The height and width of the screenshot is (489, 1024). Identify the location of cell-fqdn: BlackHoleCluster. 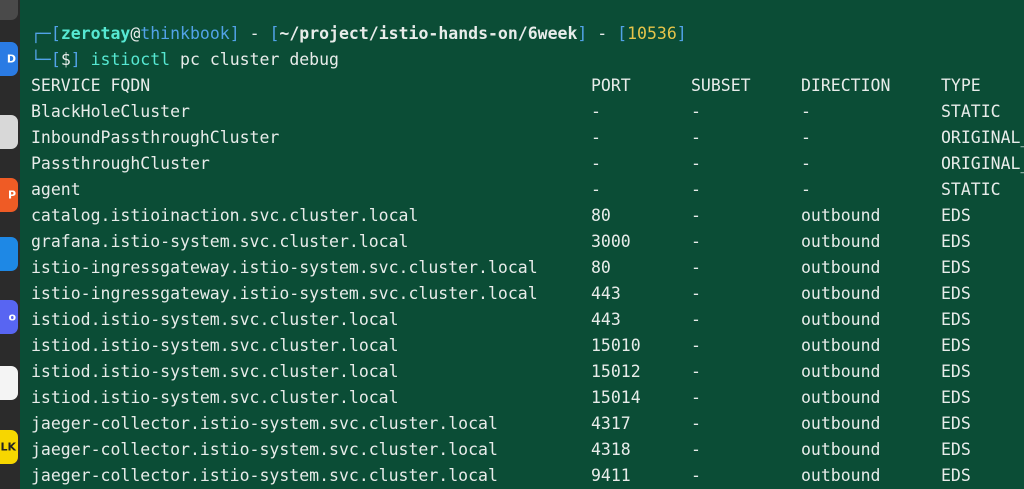
(110, 111).